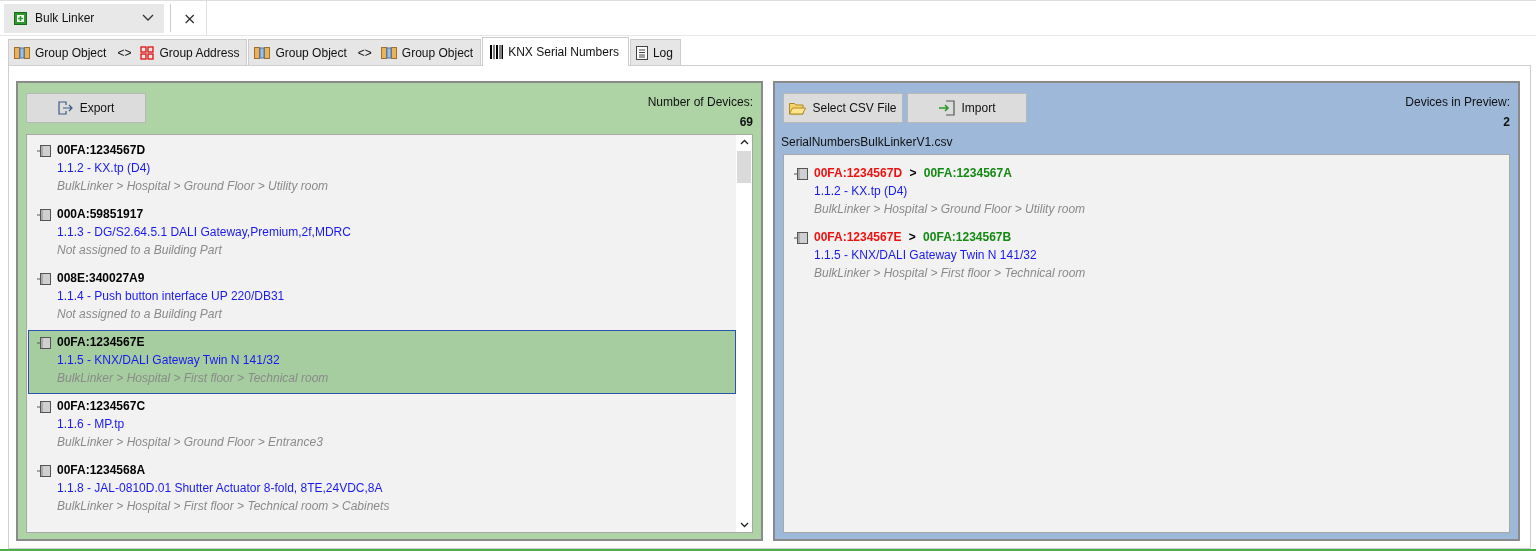 This screenshot has width=1536, height=551. I want to click on app-icon, so click(20, 18).